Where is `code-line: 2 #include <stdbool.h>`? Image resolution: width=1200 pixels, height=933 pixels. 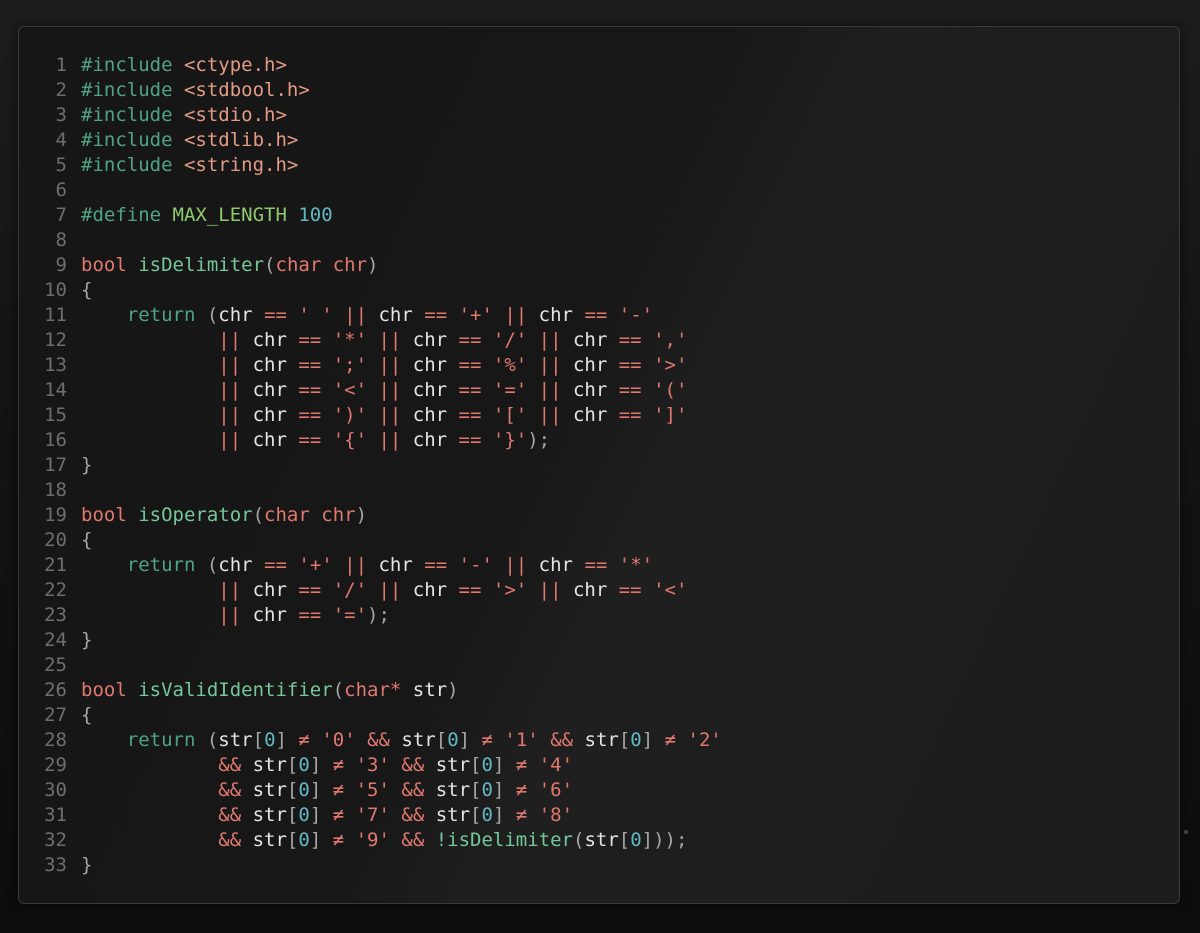
code-line: 2 #include <stdbool.h> is located at coordinates (599, 90).